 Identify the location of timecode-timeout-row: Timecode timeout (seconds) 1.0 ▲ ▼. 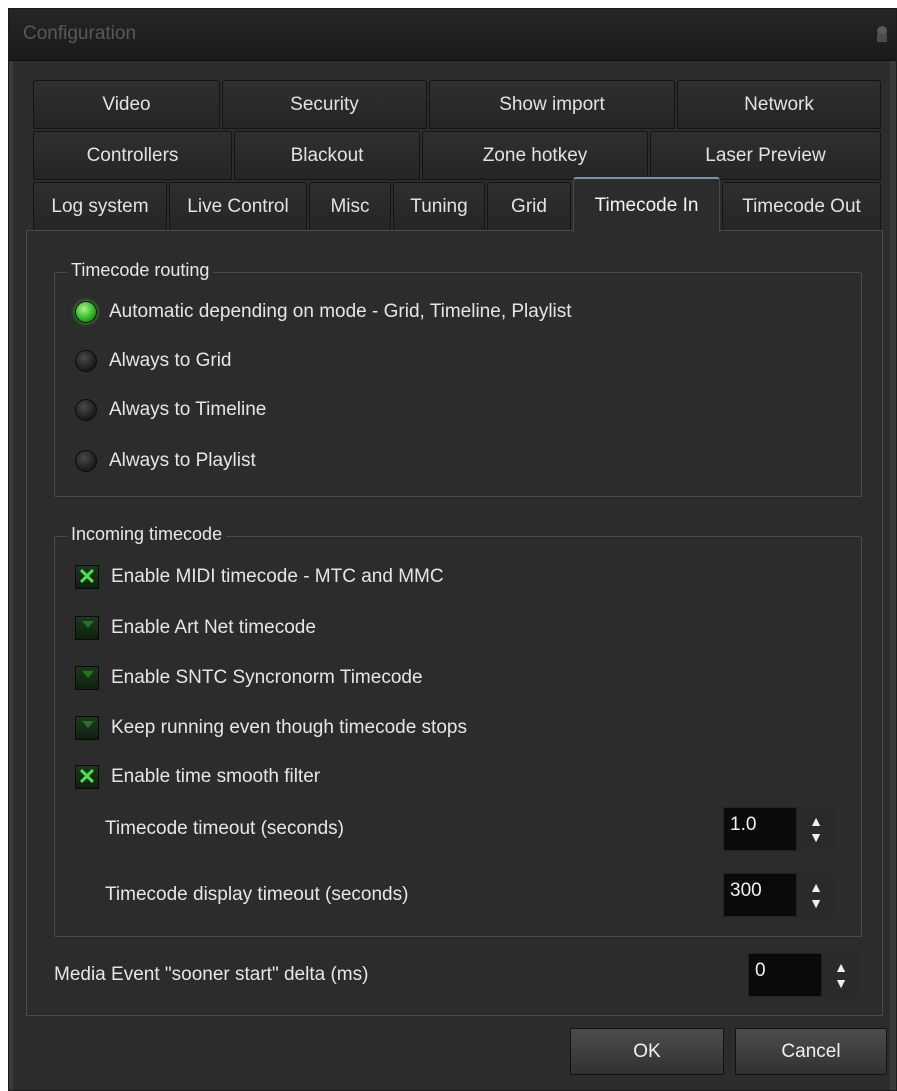
(470, 829).